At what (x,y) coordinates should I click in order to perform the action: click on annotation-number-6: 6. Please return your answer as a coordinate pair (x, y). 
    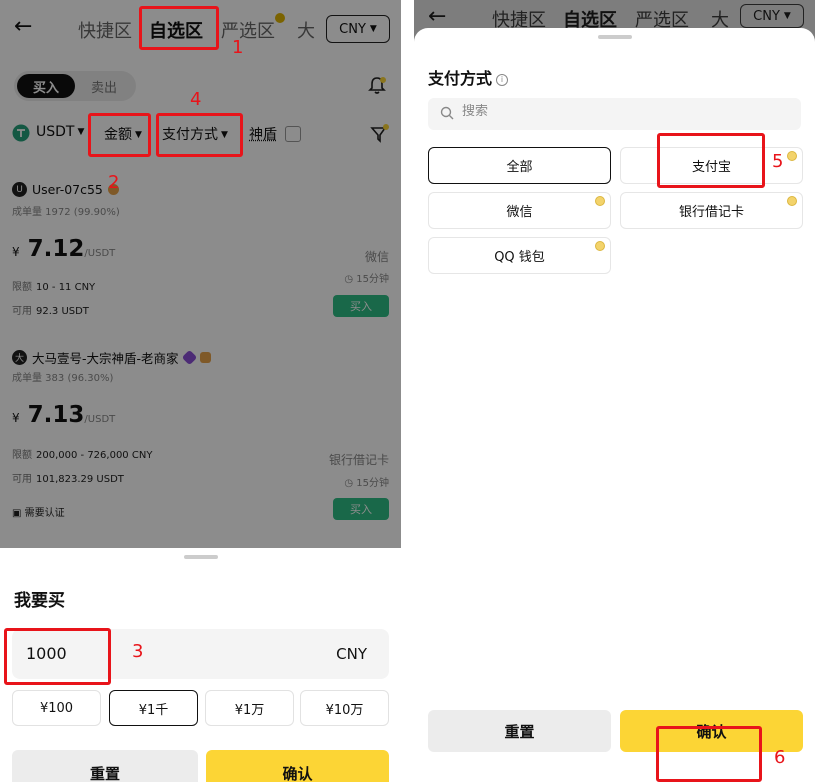
    Looking at the image, I should click on (780, 757).